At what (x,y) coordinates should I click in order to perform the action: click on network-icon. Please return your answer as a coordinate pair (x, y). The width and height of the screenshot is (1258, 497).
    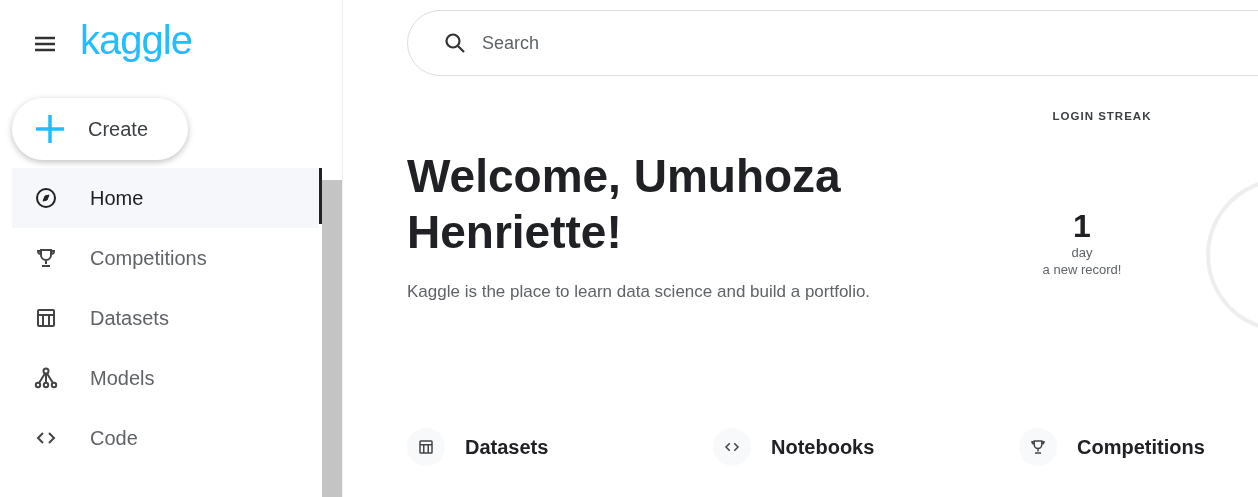
    Looking at the image, I should click on (46, 378).